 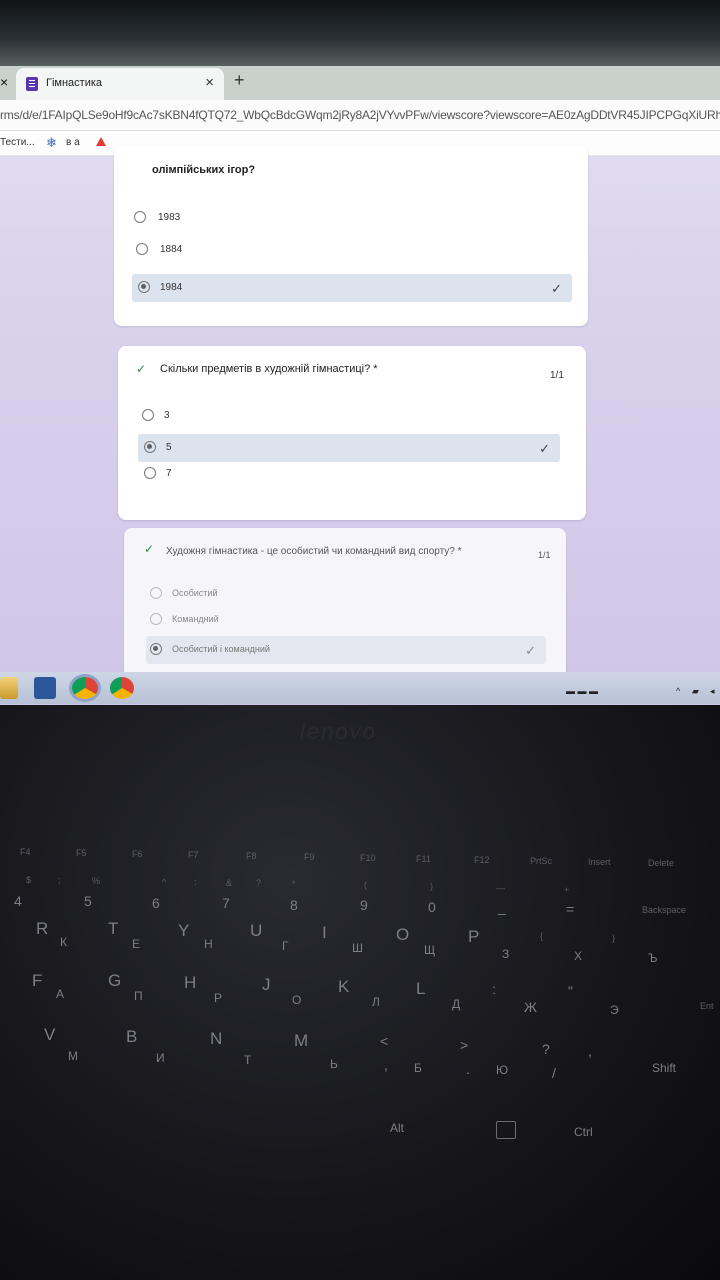 What do you see at coordinates (88, 901) in the screenshot?
I see `key-5: 5` at bounding box center [88, 901].